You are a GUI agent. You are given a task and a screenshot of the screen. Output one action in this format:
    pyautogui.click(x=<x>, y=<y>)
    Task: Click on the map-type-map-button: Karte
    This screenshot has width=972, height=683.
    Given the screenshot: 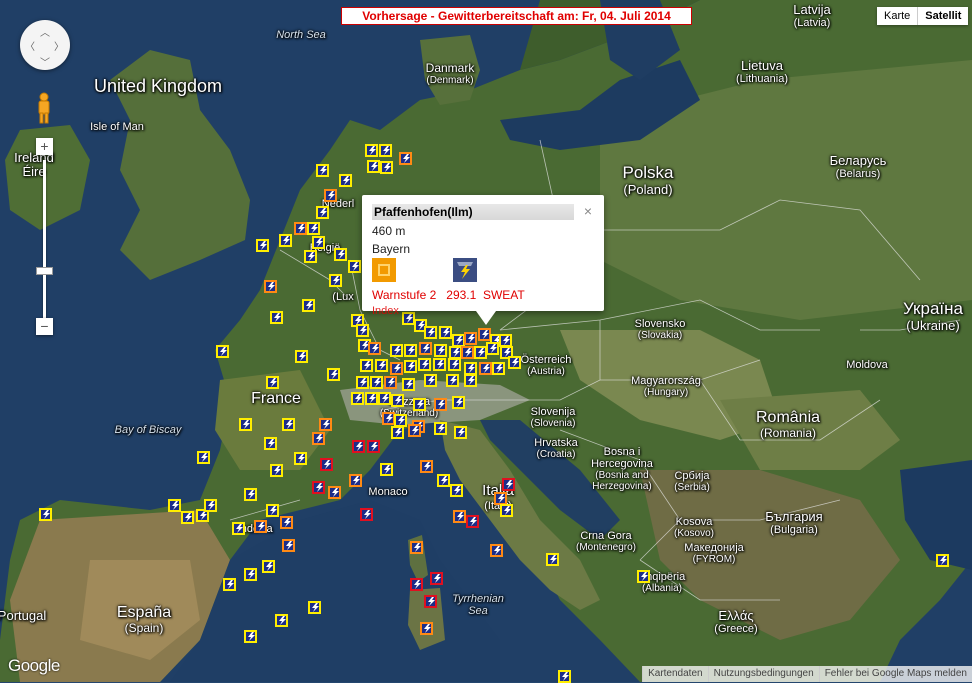 What is the action you would take?
    pyautogui.click(x=897, y=16)
    